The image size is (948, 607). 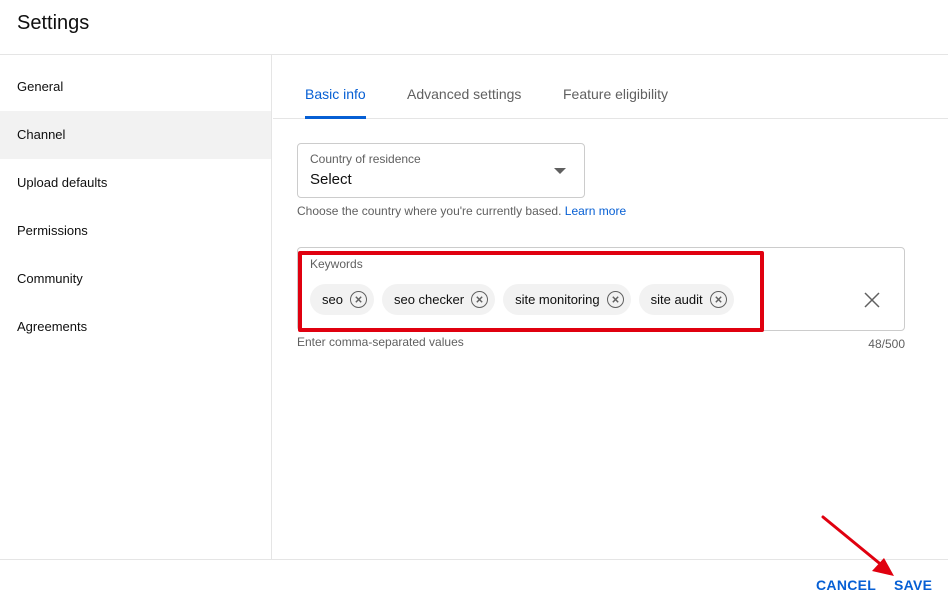 What do you see at coordinates (135, 183) in the screenshot?
I see `sidebar-item-upload-defaults: Upload defaults` at bounding box center [135, 183].